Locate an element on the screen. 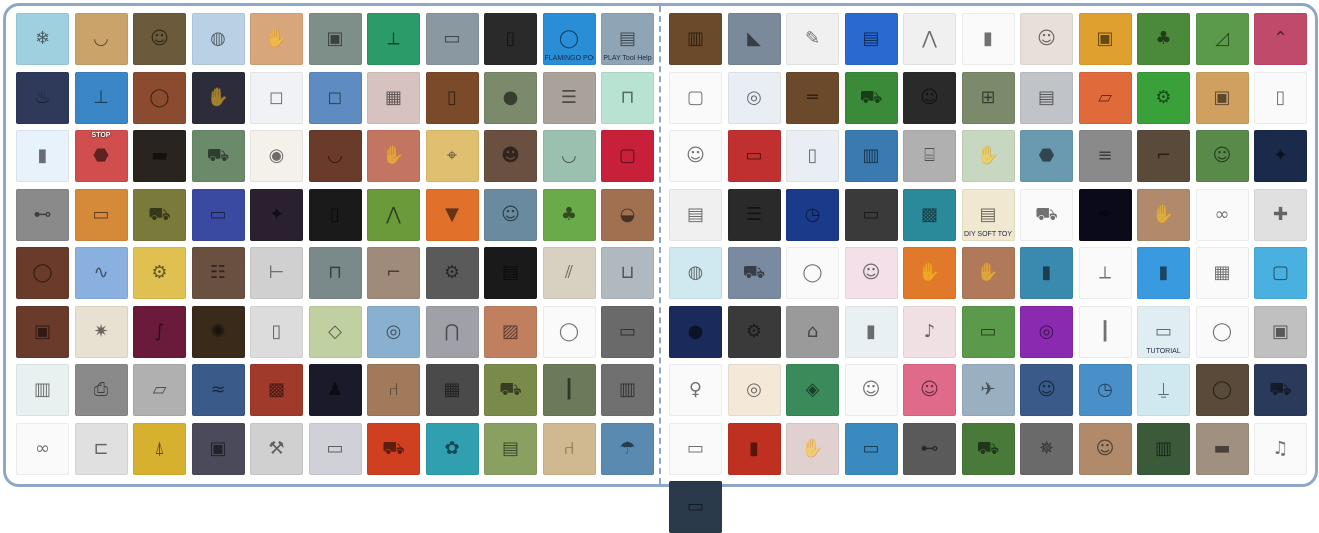  image-tile-white-door: ▯ is located at coordinates (276, 331).